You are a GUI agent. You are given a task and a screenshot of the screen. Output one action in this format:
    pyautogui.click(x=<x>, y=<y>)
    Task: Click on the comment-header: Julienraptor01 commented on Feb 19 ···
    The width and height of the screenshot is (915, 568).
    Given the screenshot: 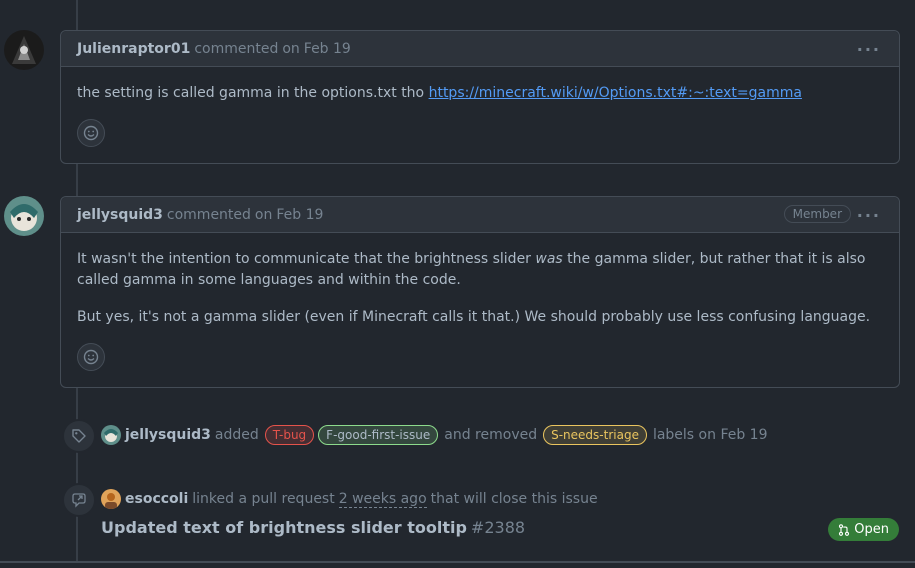 What is the action you would take?
    pyautogui.click(x=480, y=49)
    